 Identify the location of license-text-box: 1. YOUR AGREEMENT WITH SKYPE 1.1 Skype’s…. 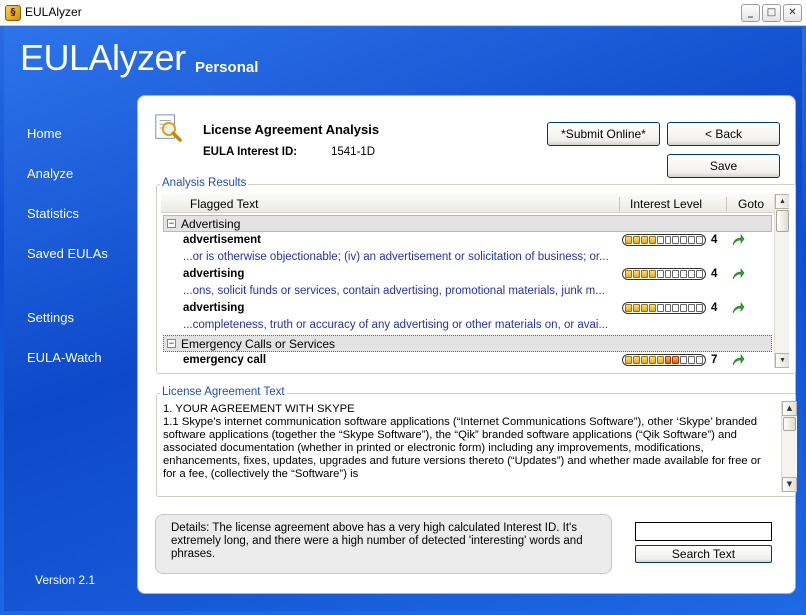
(478, 446).